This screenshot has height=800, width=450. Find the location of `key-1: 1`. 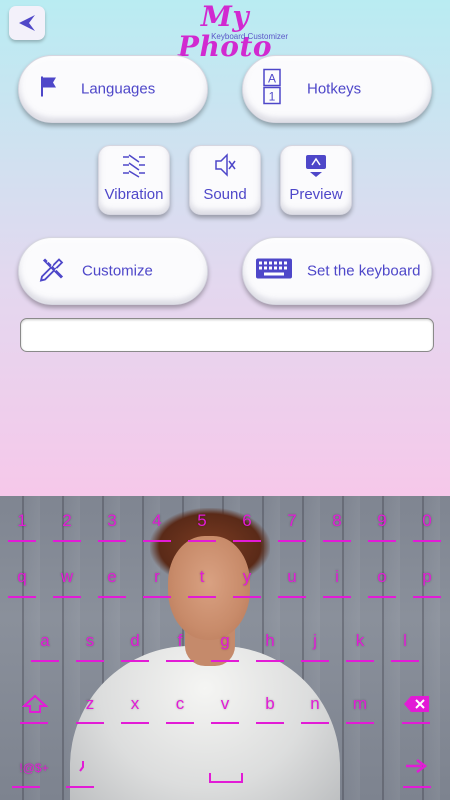

key-1: 1 is located at coordinates (22, 521).